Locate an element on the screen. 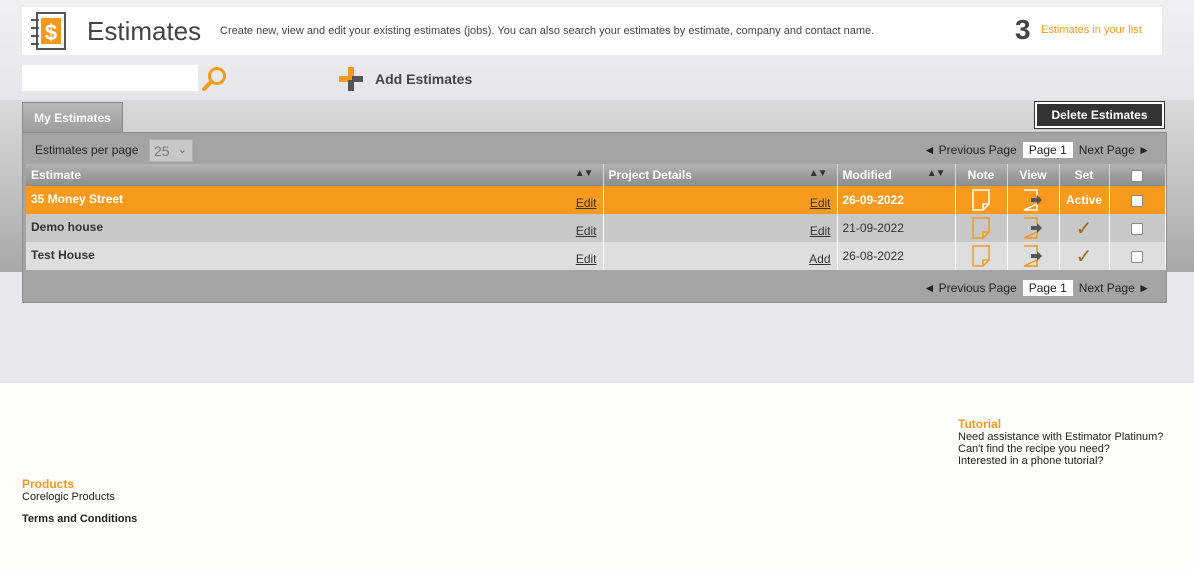 This screenshot has height=570, width=1194. select-all-checkbox is located at coordinates (1137, 175).